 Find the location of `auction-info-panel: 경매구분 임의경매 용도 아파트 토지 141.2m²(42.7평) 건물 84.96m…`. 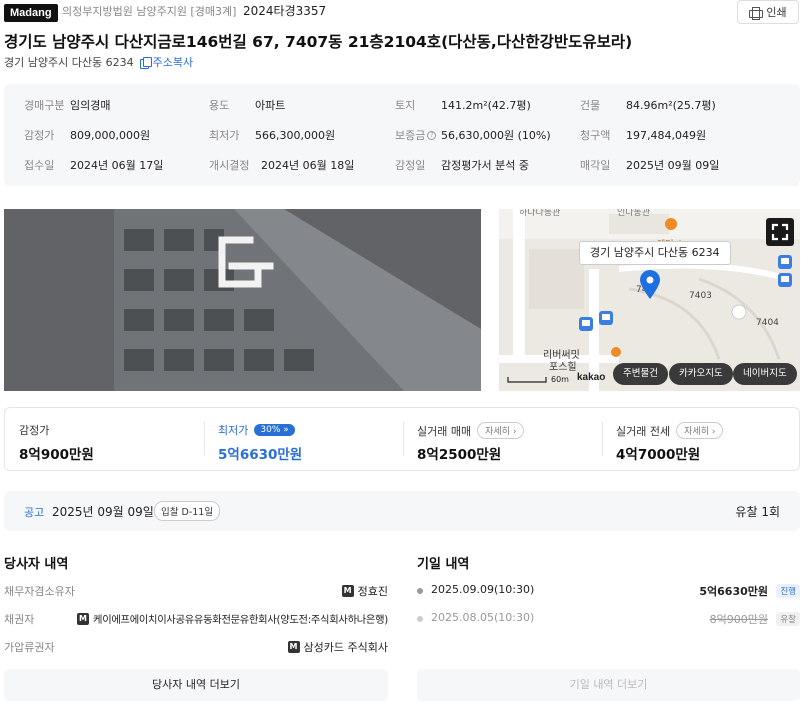

auction-info-panel: 경매구분 임의경매 용도 아파트 토지 141.2m²(42.7평) 건물 84.96m… is located at coordinates (402, 135).